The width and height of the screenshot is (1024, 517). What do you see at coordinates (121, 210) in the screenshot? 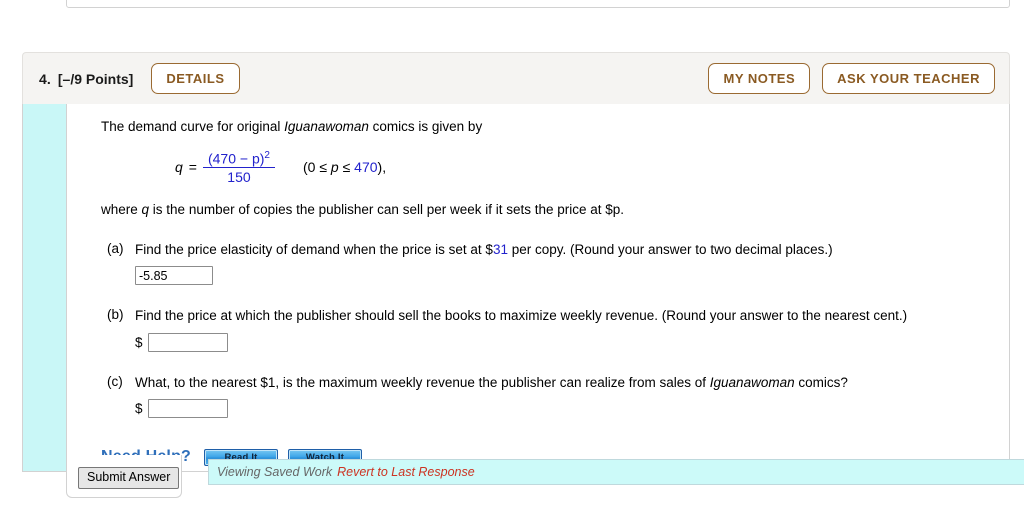
I see `where-prefix: where` at bounding box center [121, 210].